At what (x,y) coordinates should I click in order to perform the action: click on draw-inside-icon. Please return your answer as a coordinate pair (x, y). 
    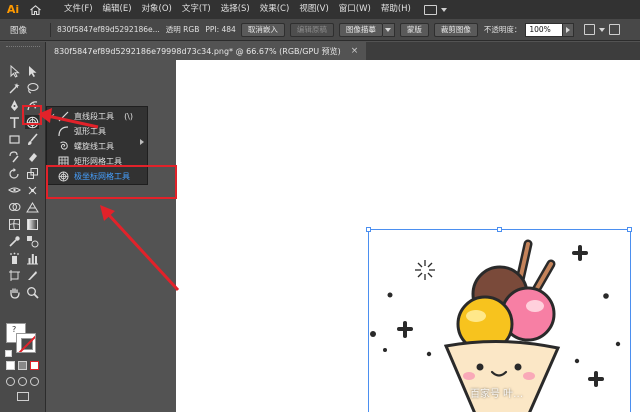
    Looking at the image, I should click on (34, 381).